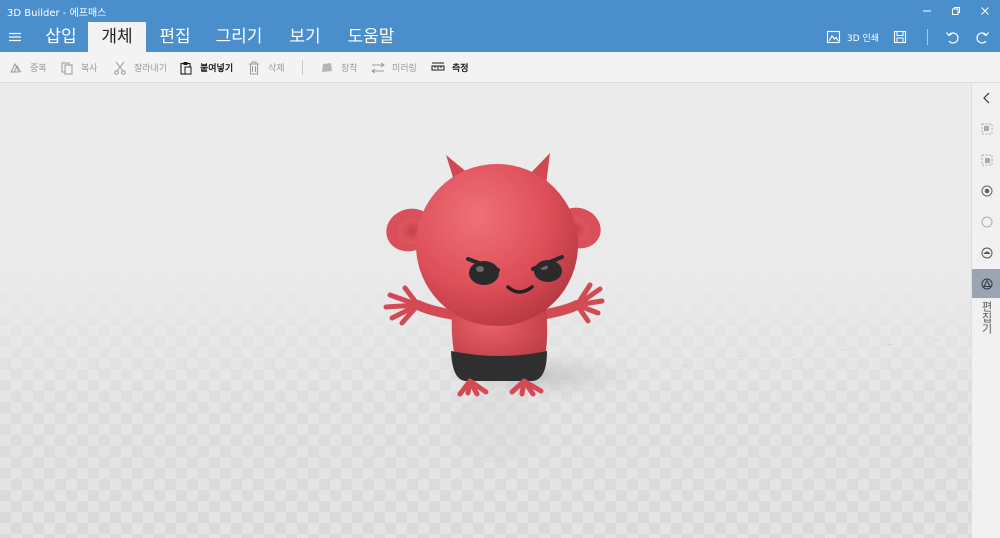  I want to click on materials-button, so click(986, 283).